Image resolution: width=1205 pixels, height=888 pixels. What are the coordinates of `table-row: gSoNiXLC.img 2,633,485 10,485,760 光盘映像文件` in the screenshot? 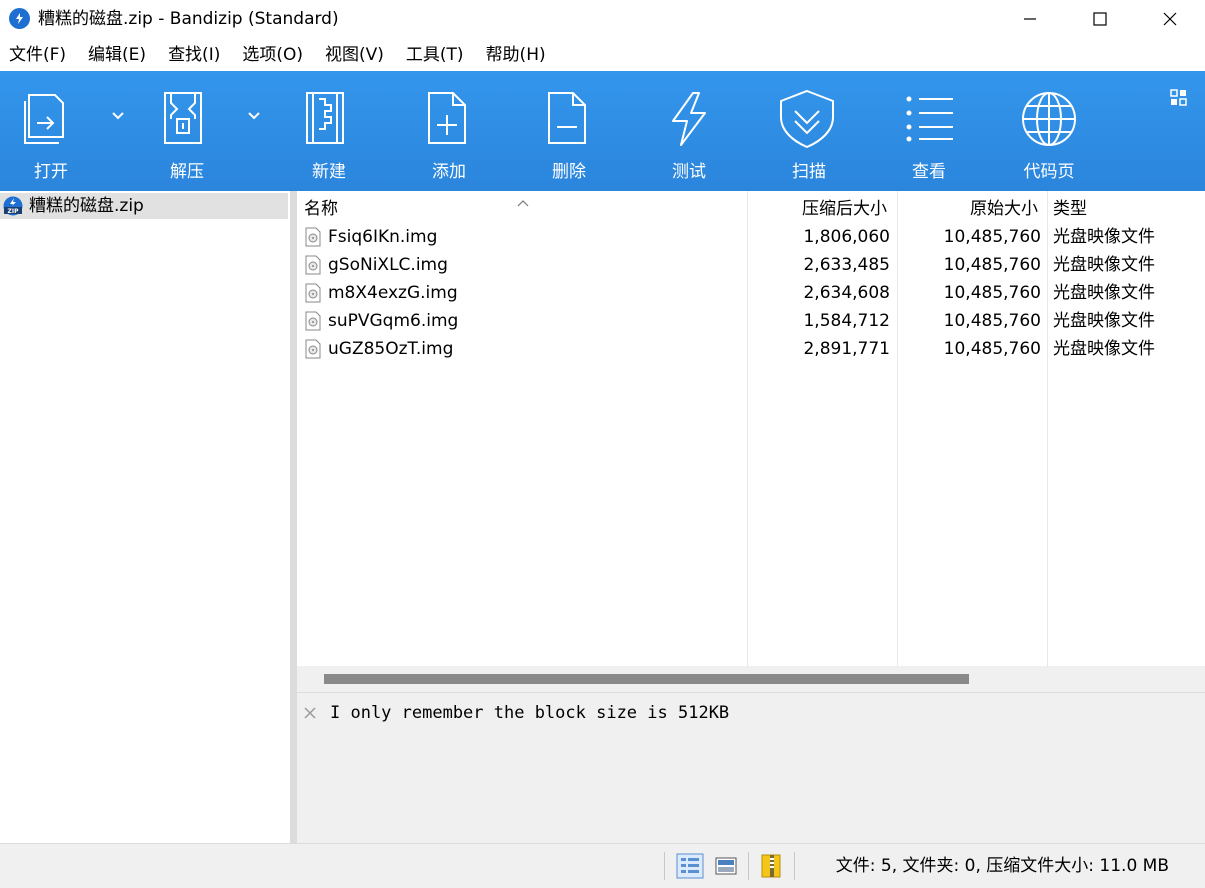 It's located at (751, 265).